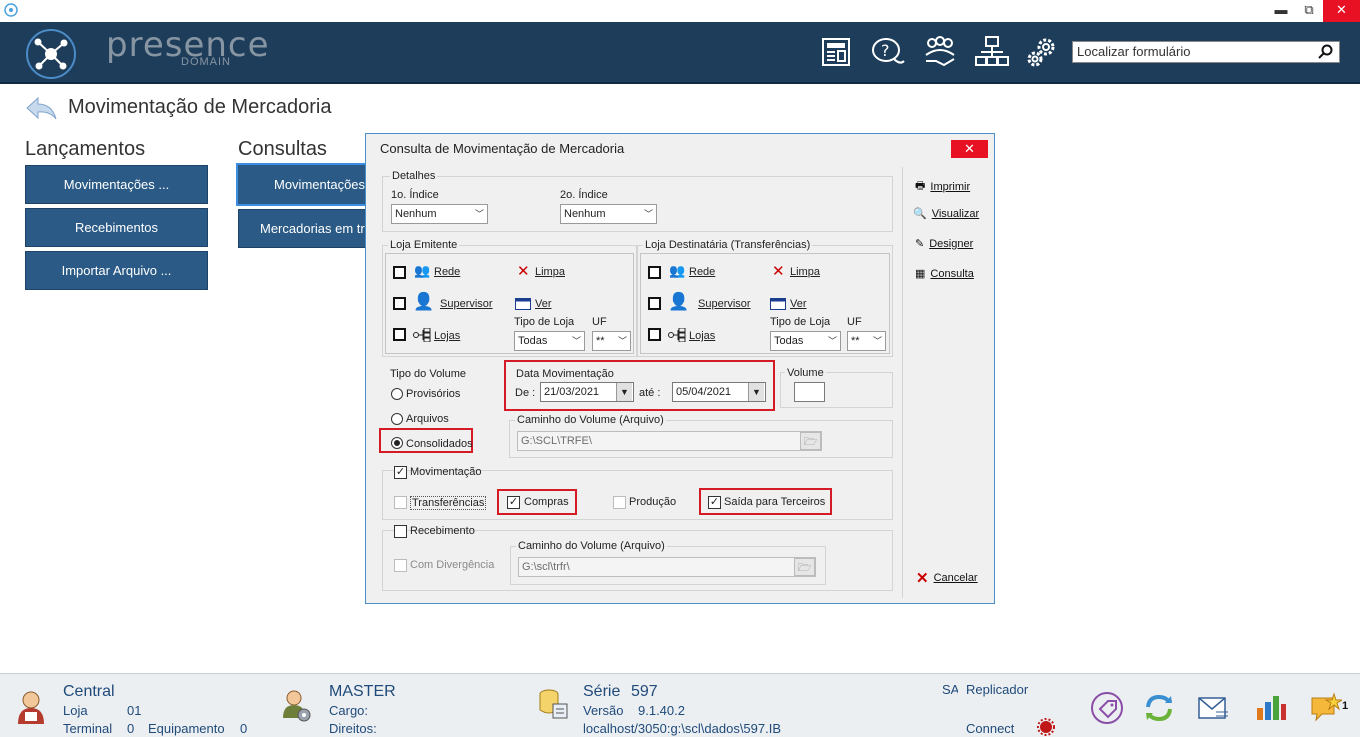 This screenshot has height=737, width=1360. I want to click on recebimento-caminho-input: G:\scl\trfr\, so click(667, 567).